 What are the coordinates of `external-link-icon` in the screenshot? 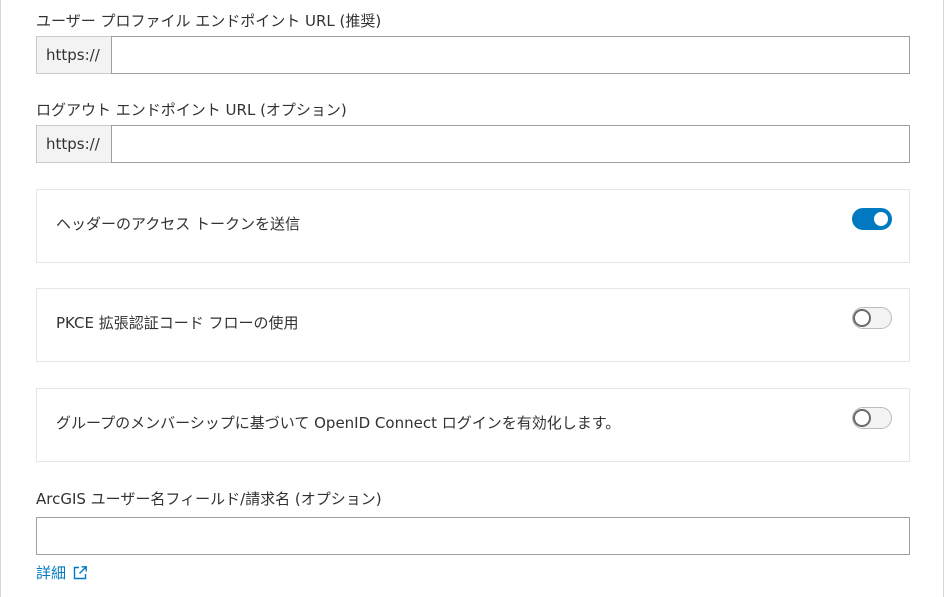 It's located at (80, 573).